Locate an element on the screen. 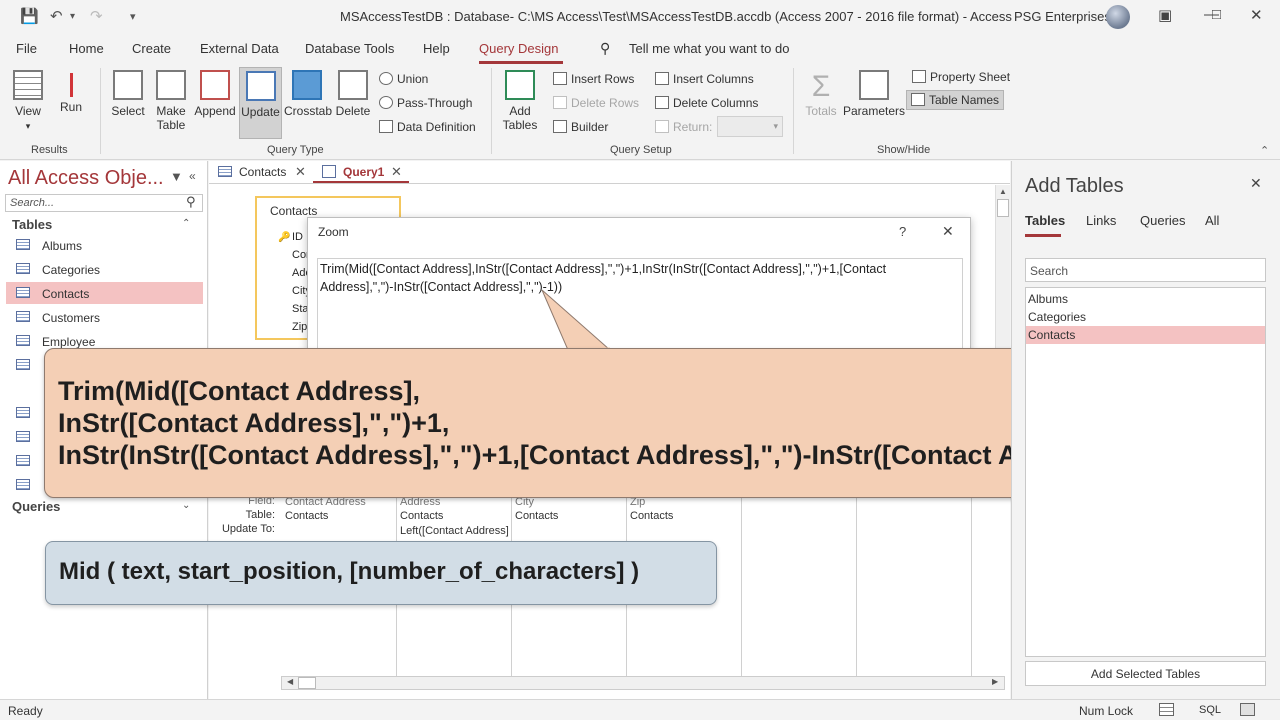 The width and height of the screenshot is (1280, 720). tab-query-design: Query Design is located at coordinates (518, 48).